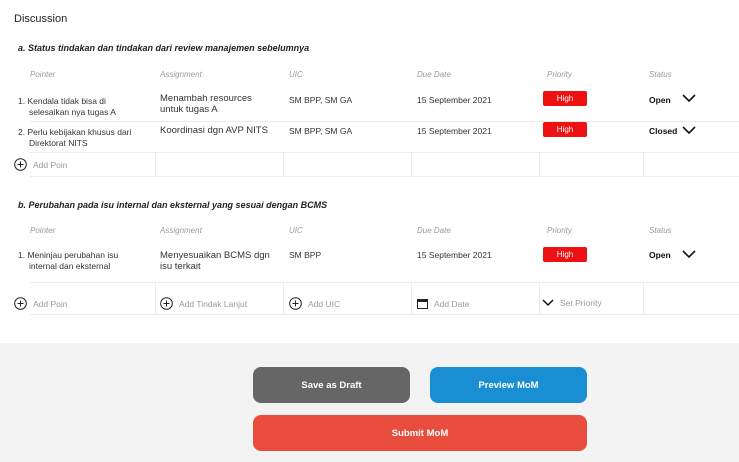  I want to click on assignment-cell: Menambah resources untuk tugas A, so click(206, 104).